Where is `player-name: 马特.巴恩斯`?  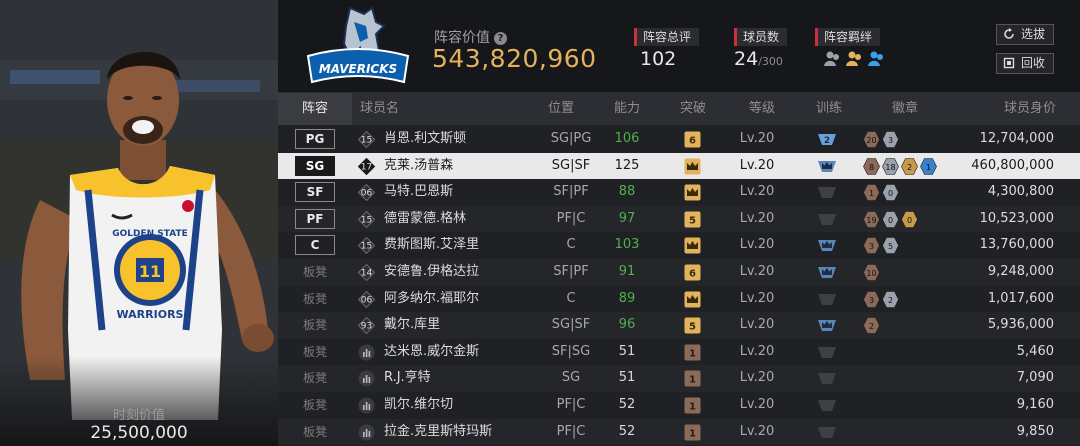 player-name: 马特.巴恩斯 is located at coordinates (418, 192).